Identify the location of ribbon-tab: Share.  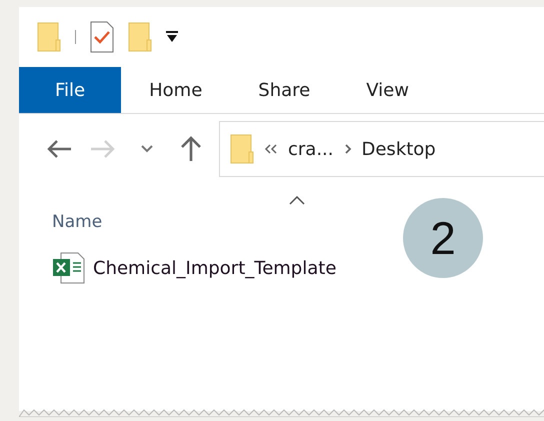
(284, 90).